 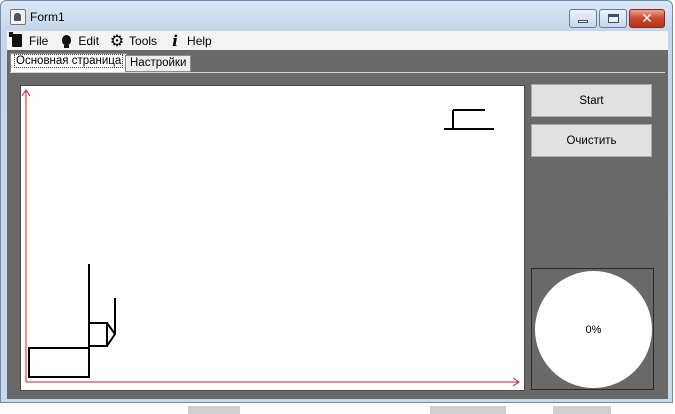 What do you see at coordinates (143, 40) in the screenshot?
I see `menu-tools-label: Tools` at bounding box center [143, 40].